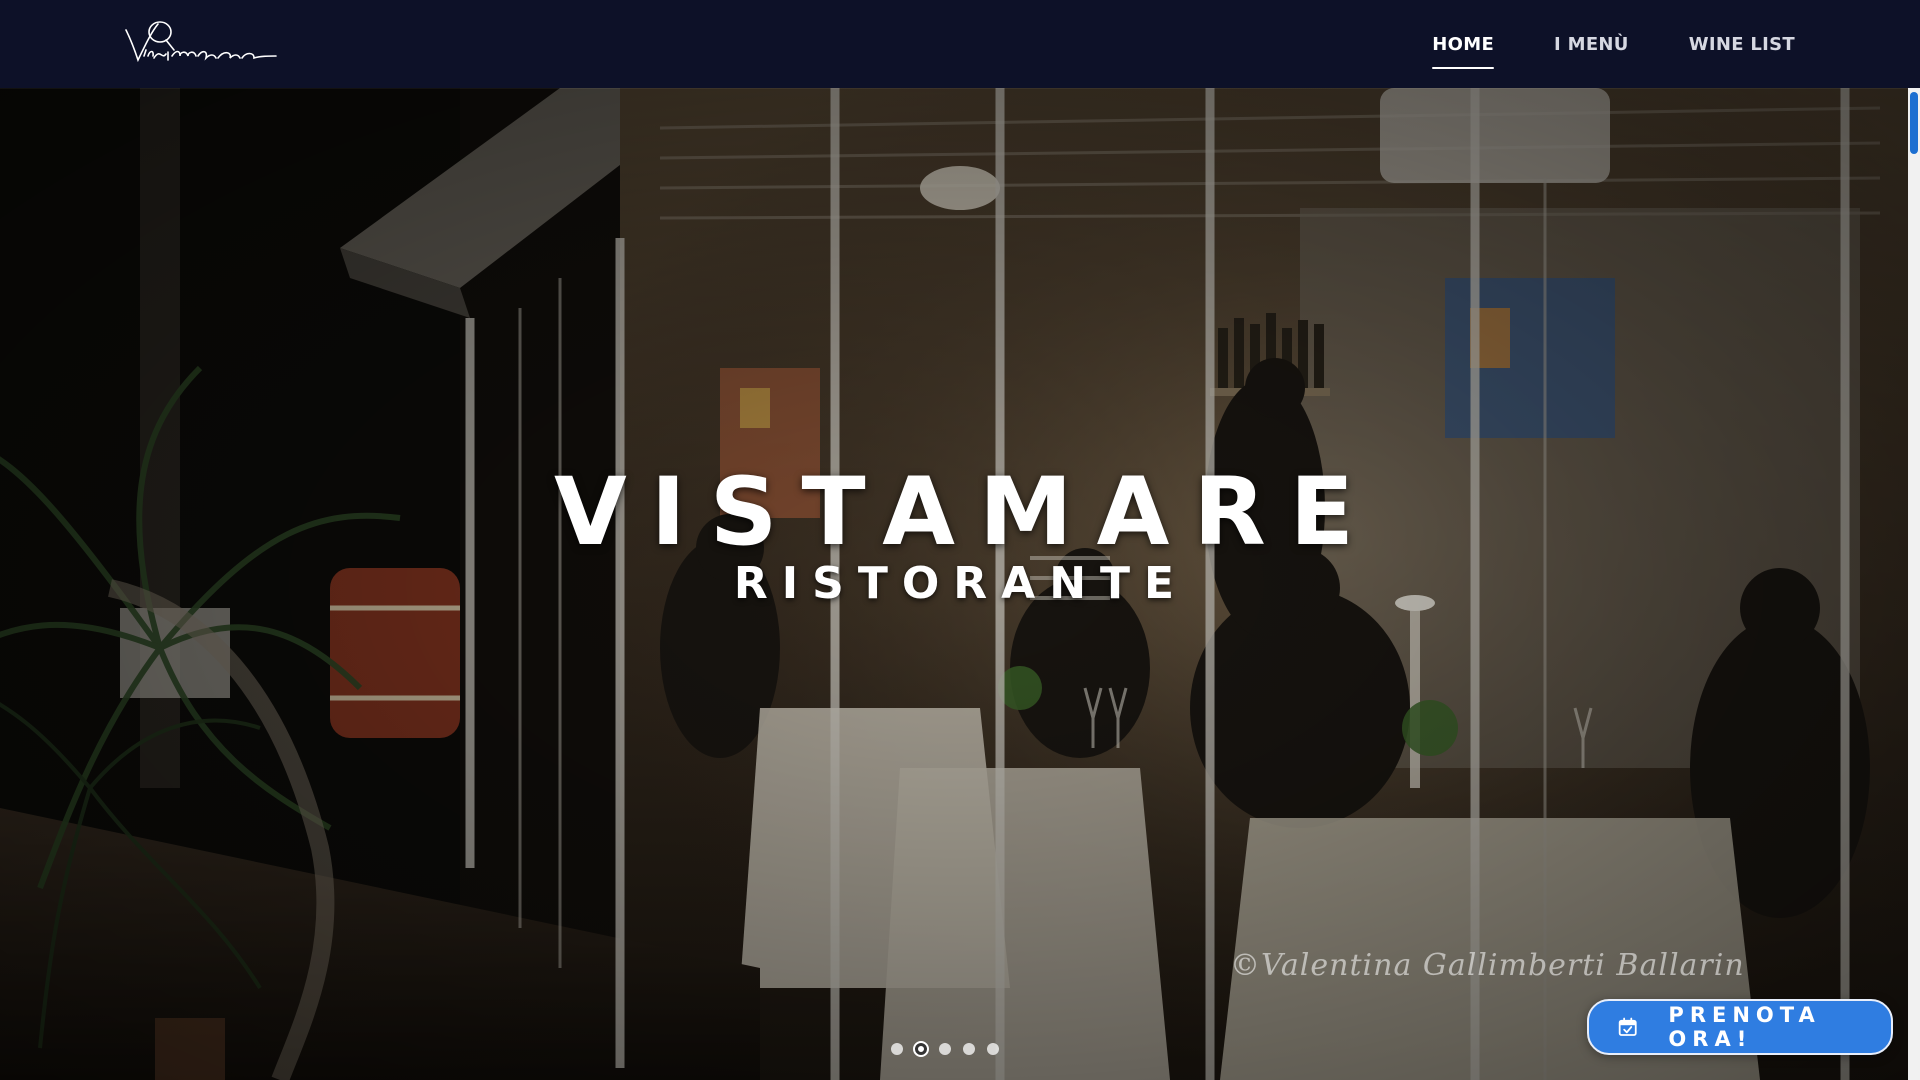 Image resolution: width=1920 pixels, height=1080 pixels. I want to click on logo, so click(202, 43).